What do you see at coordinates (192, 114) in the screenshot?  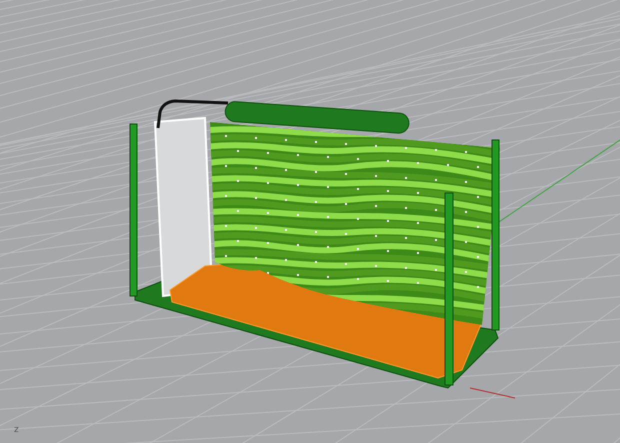 I see `pipe` at bounding box center [192, 114].